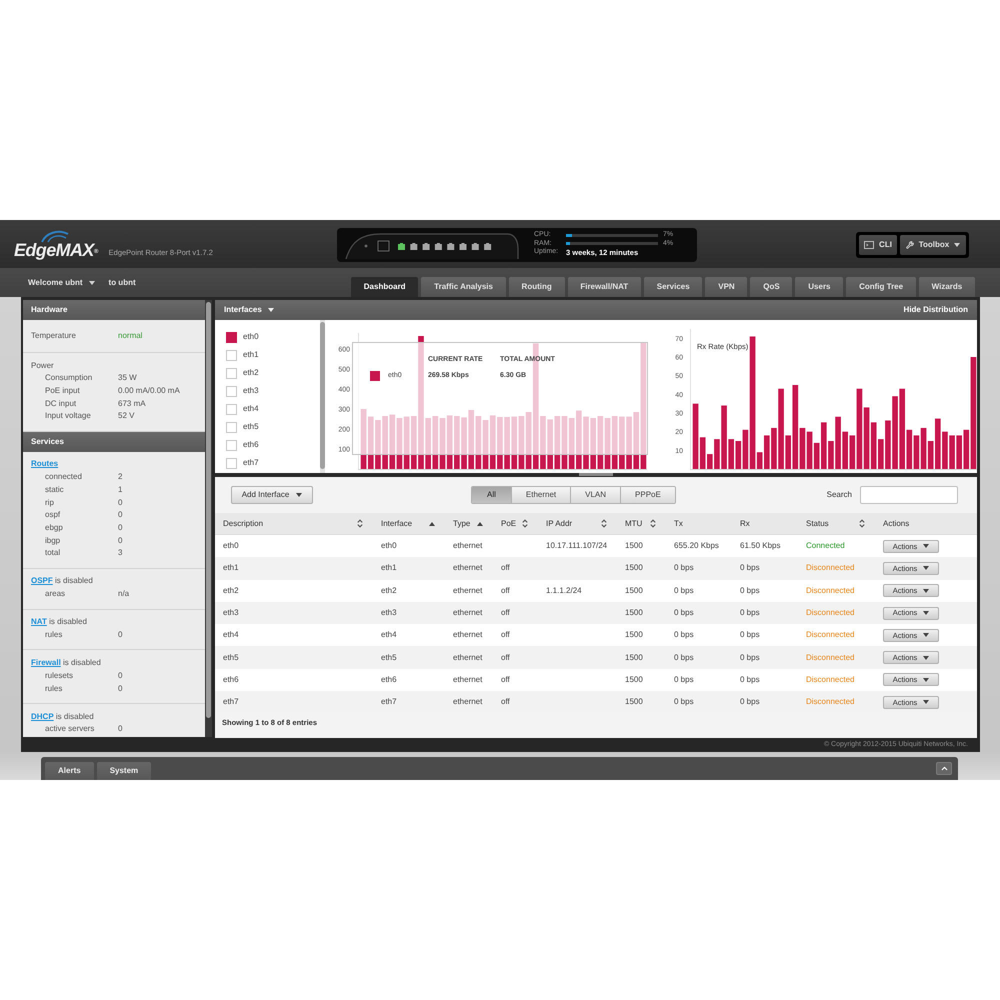 The width and height of the screenshot is (1000, 1000). Describe the element at coordinates (127, 378) in the screenshot. I see `info-value: 35 W` at that location.